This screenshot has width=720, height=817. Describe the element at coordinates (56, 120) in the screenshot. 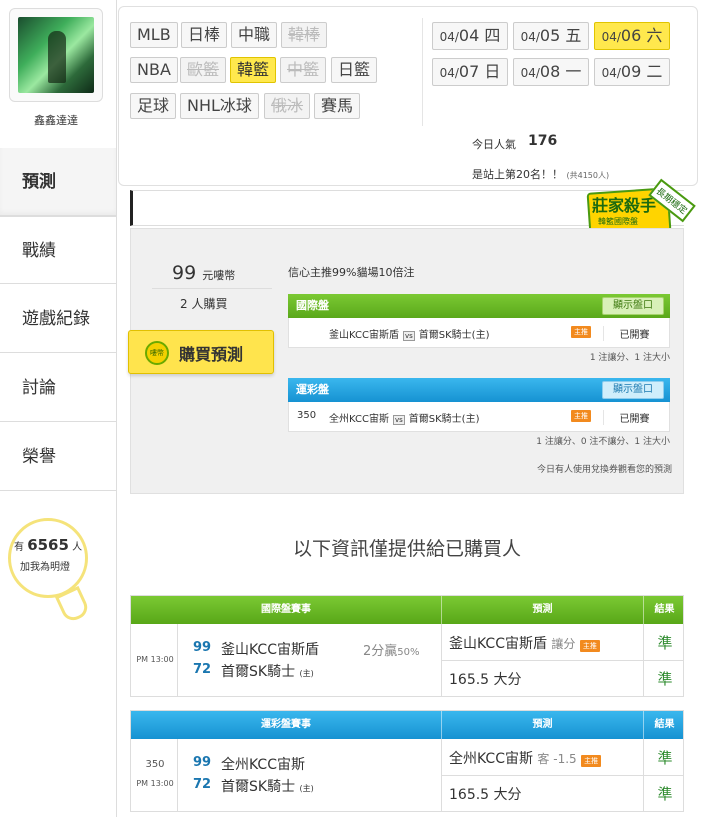

I see `username: 鑫鑫達達` at that location.